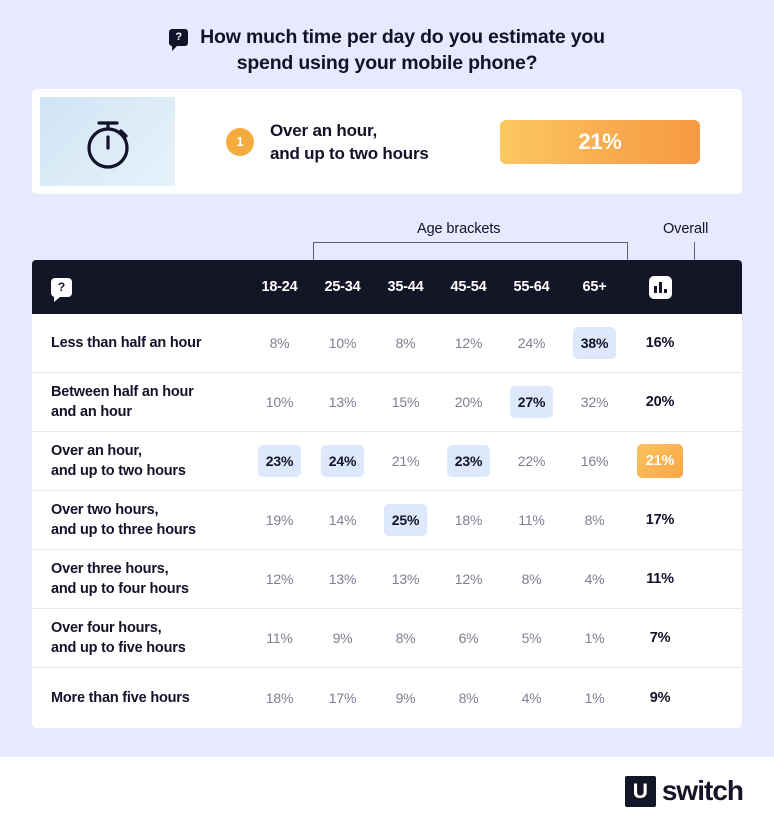 Image resolution: width=774 pixels, height=820 pixels. Describe the element at coordinates (279, 402) in the screenshot. I see `cell-18-24: 10%` at that location.